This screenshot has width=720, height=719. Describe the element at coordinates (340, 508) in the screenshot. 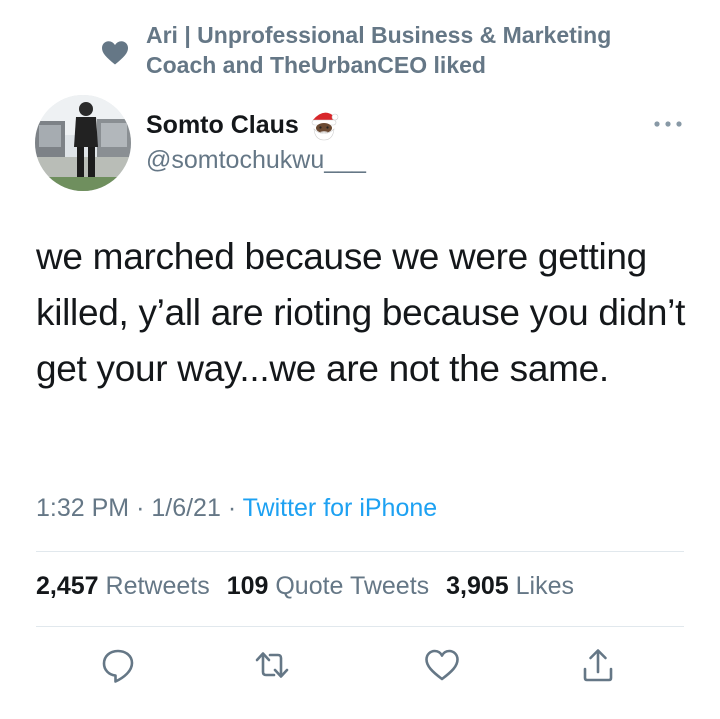

I see `tweet-source-link: Twitter for iPhone` at that location.